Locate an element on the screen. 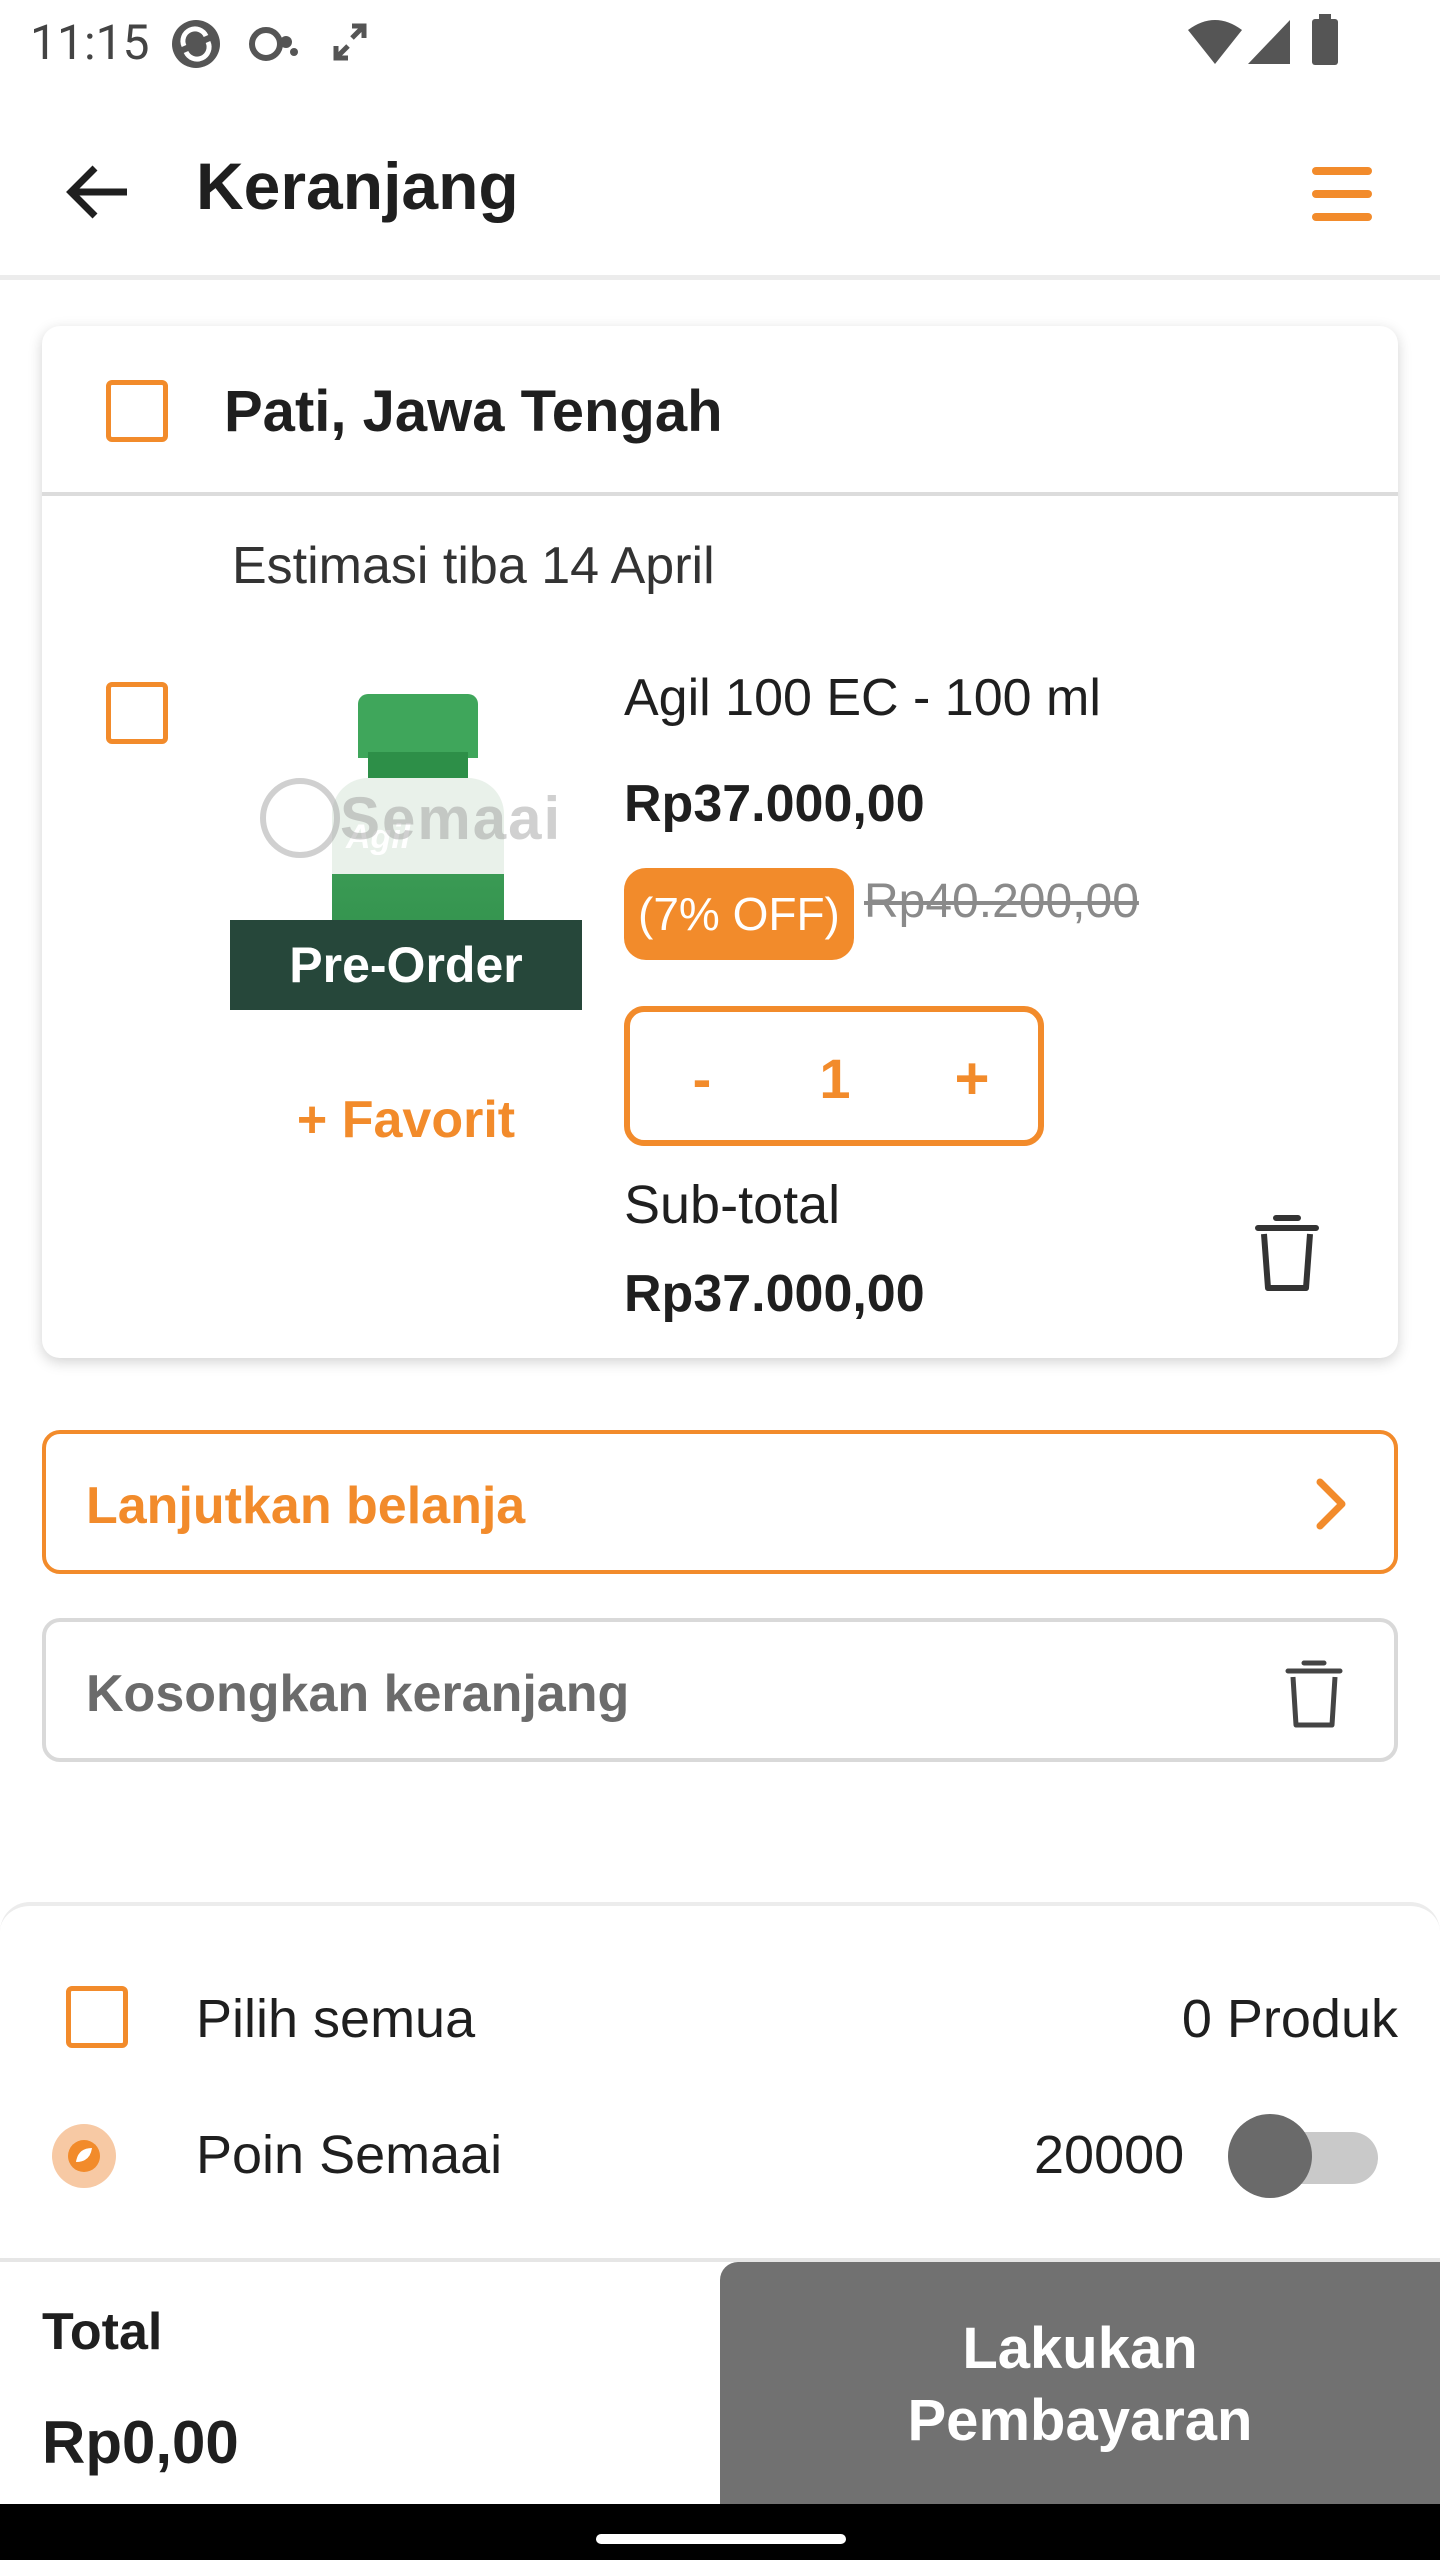  wifi-icon is located at coordinates (1215, 44).